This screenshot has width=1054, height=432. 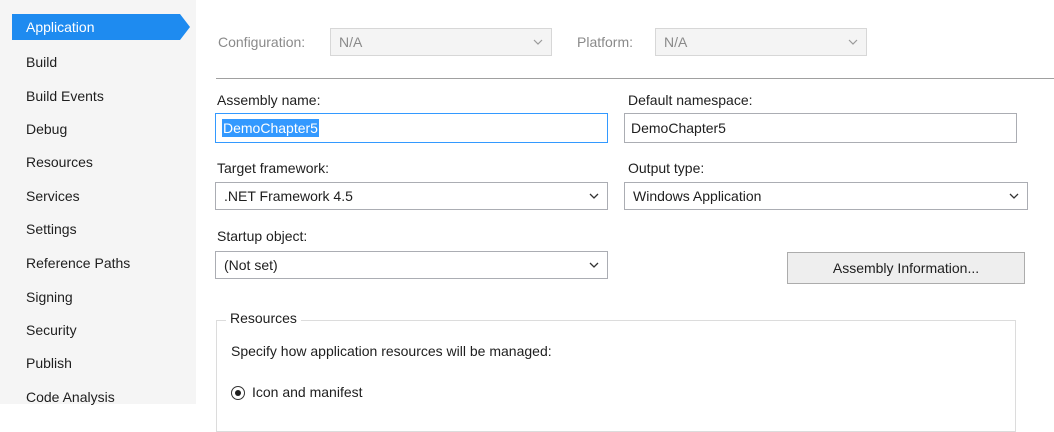 What do you see at coordinates (51, 330) in the screenshot?
I see `sidebar-item-security: Security` at bounding box center [51, 330].